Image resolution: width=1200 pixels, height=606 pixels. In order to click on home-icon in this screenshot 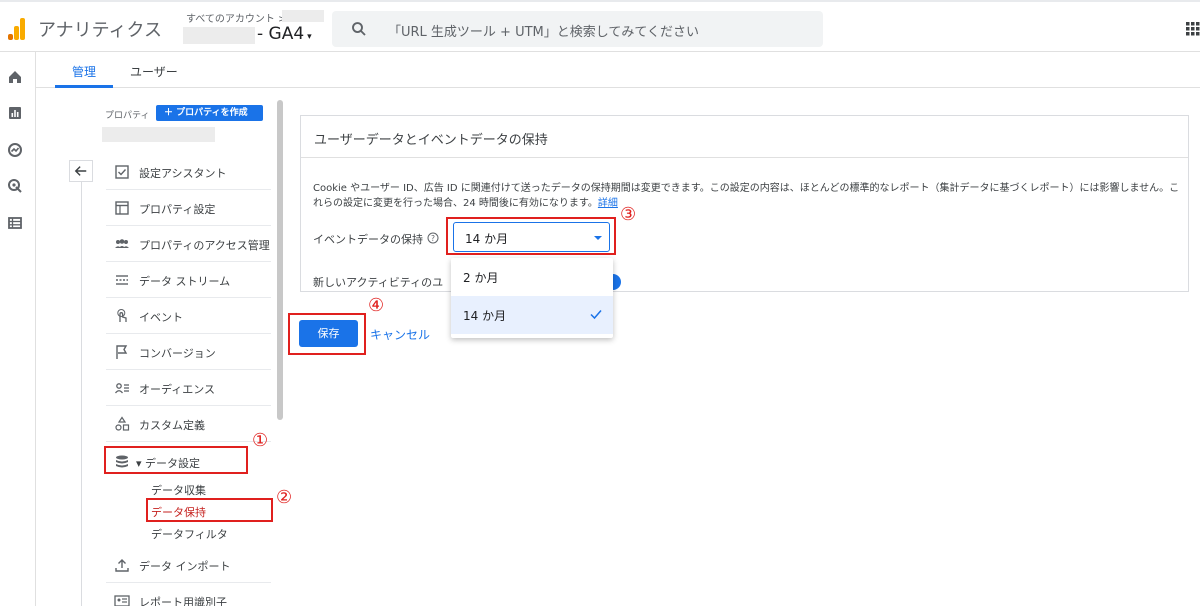, I will do `click(15, 77)`.